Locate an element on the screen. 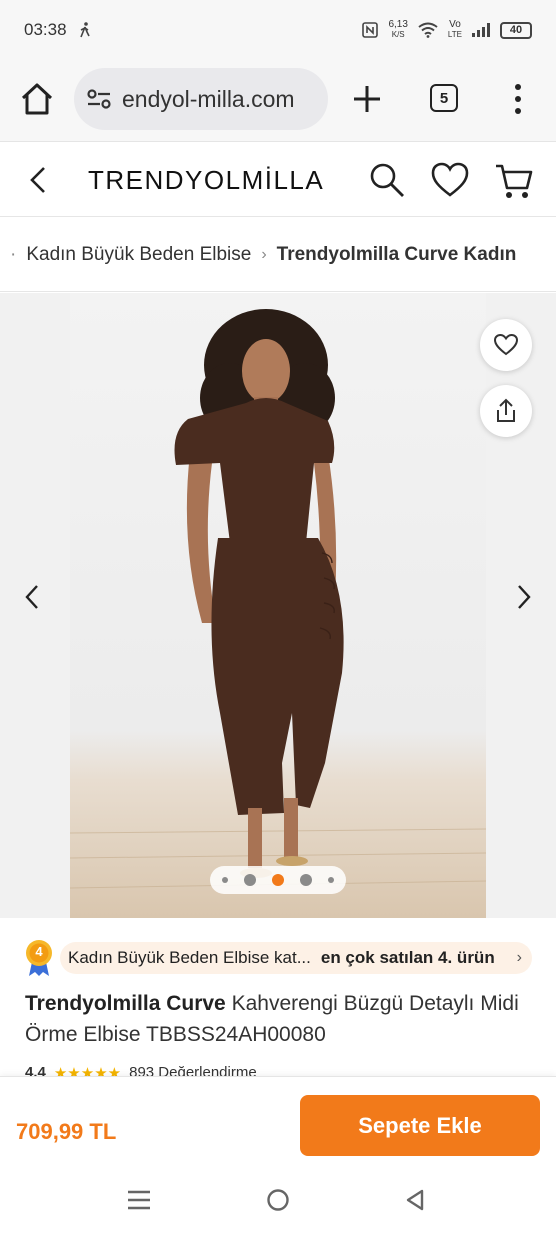  favorite-button is located at coordinates (506, 345).